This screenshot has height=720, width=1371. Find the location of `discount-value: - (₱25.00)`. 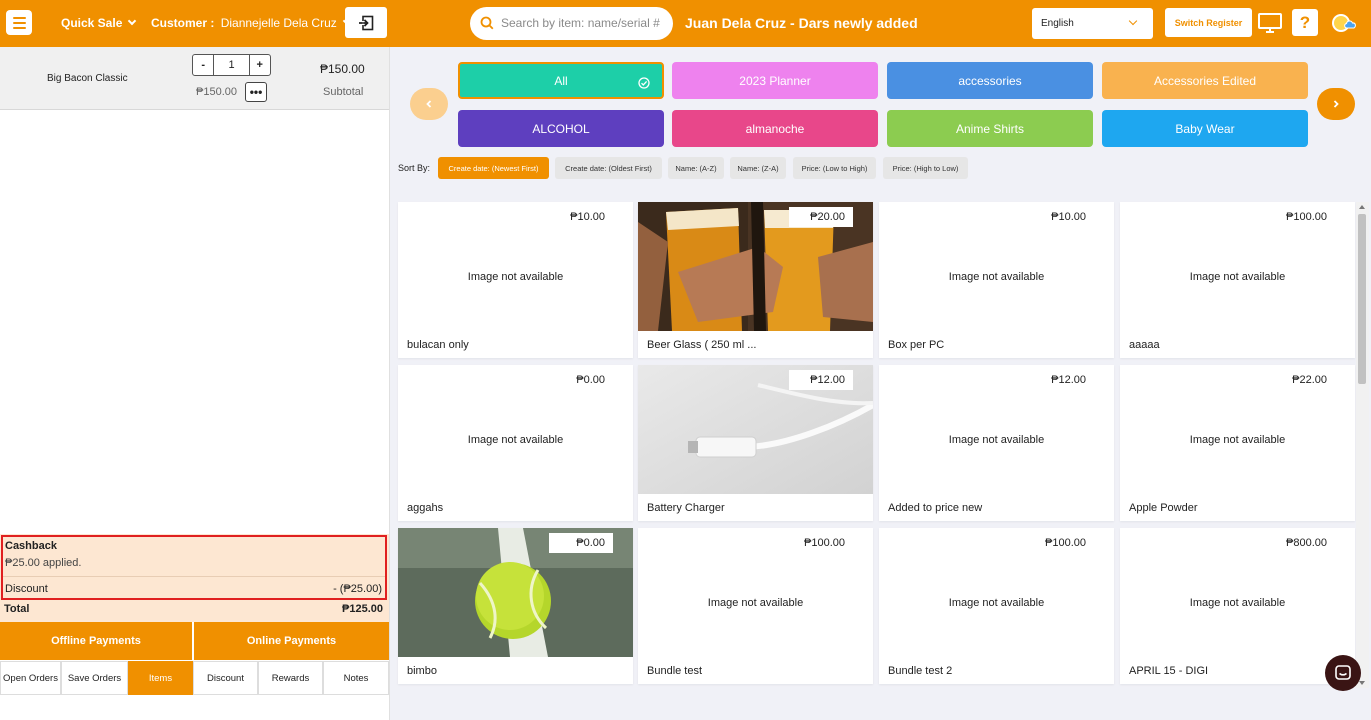

discount-value: - (₱25.00) is located at coordinates (357, 589).